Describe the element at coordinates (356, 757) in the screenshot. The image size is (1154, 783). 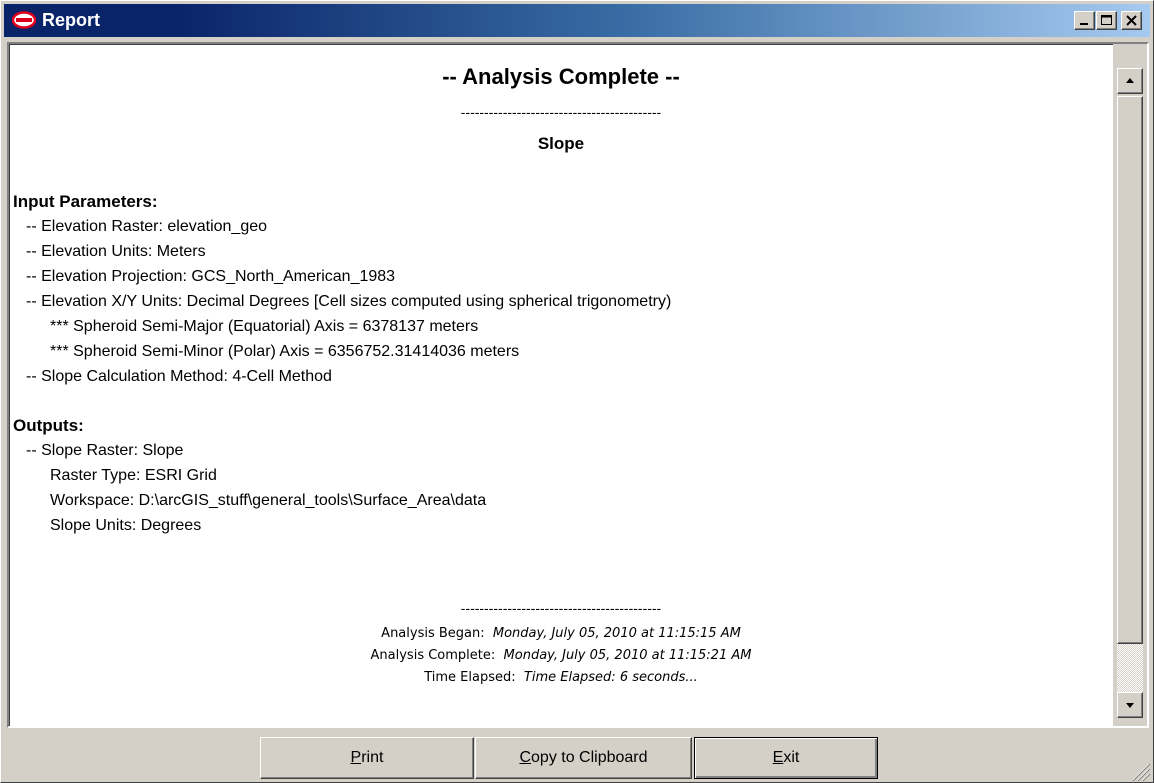
I see `print-accel: P` at that location.